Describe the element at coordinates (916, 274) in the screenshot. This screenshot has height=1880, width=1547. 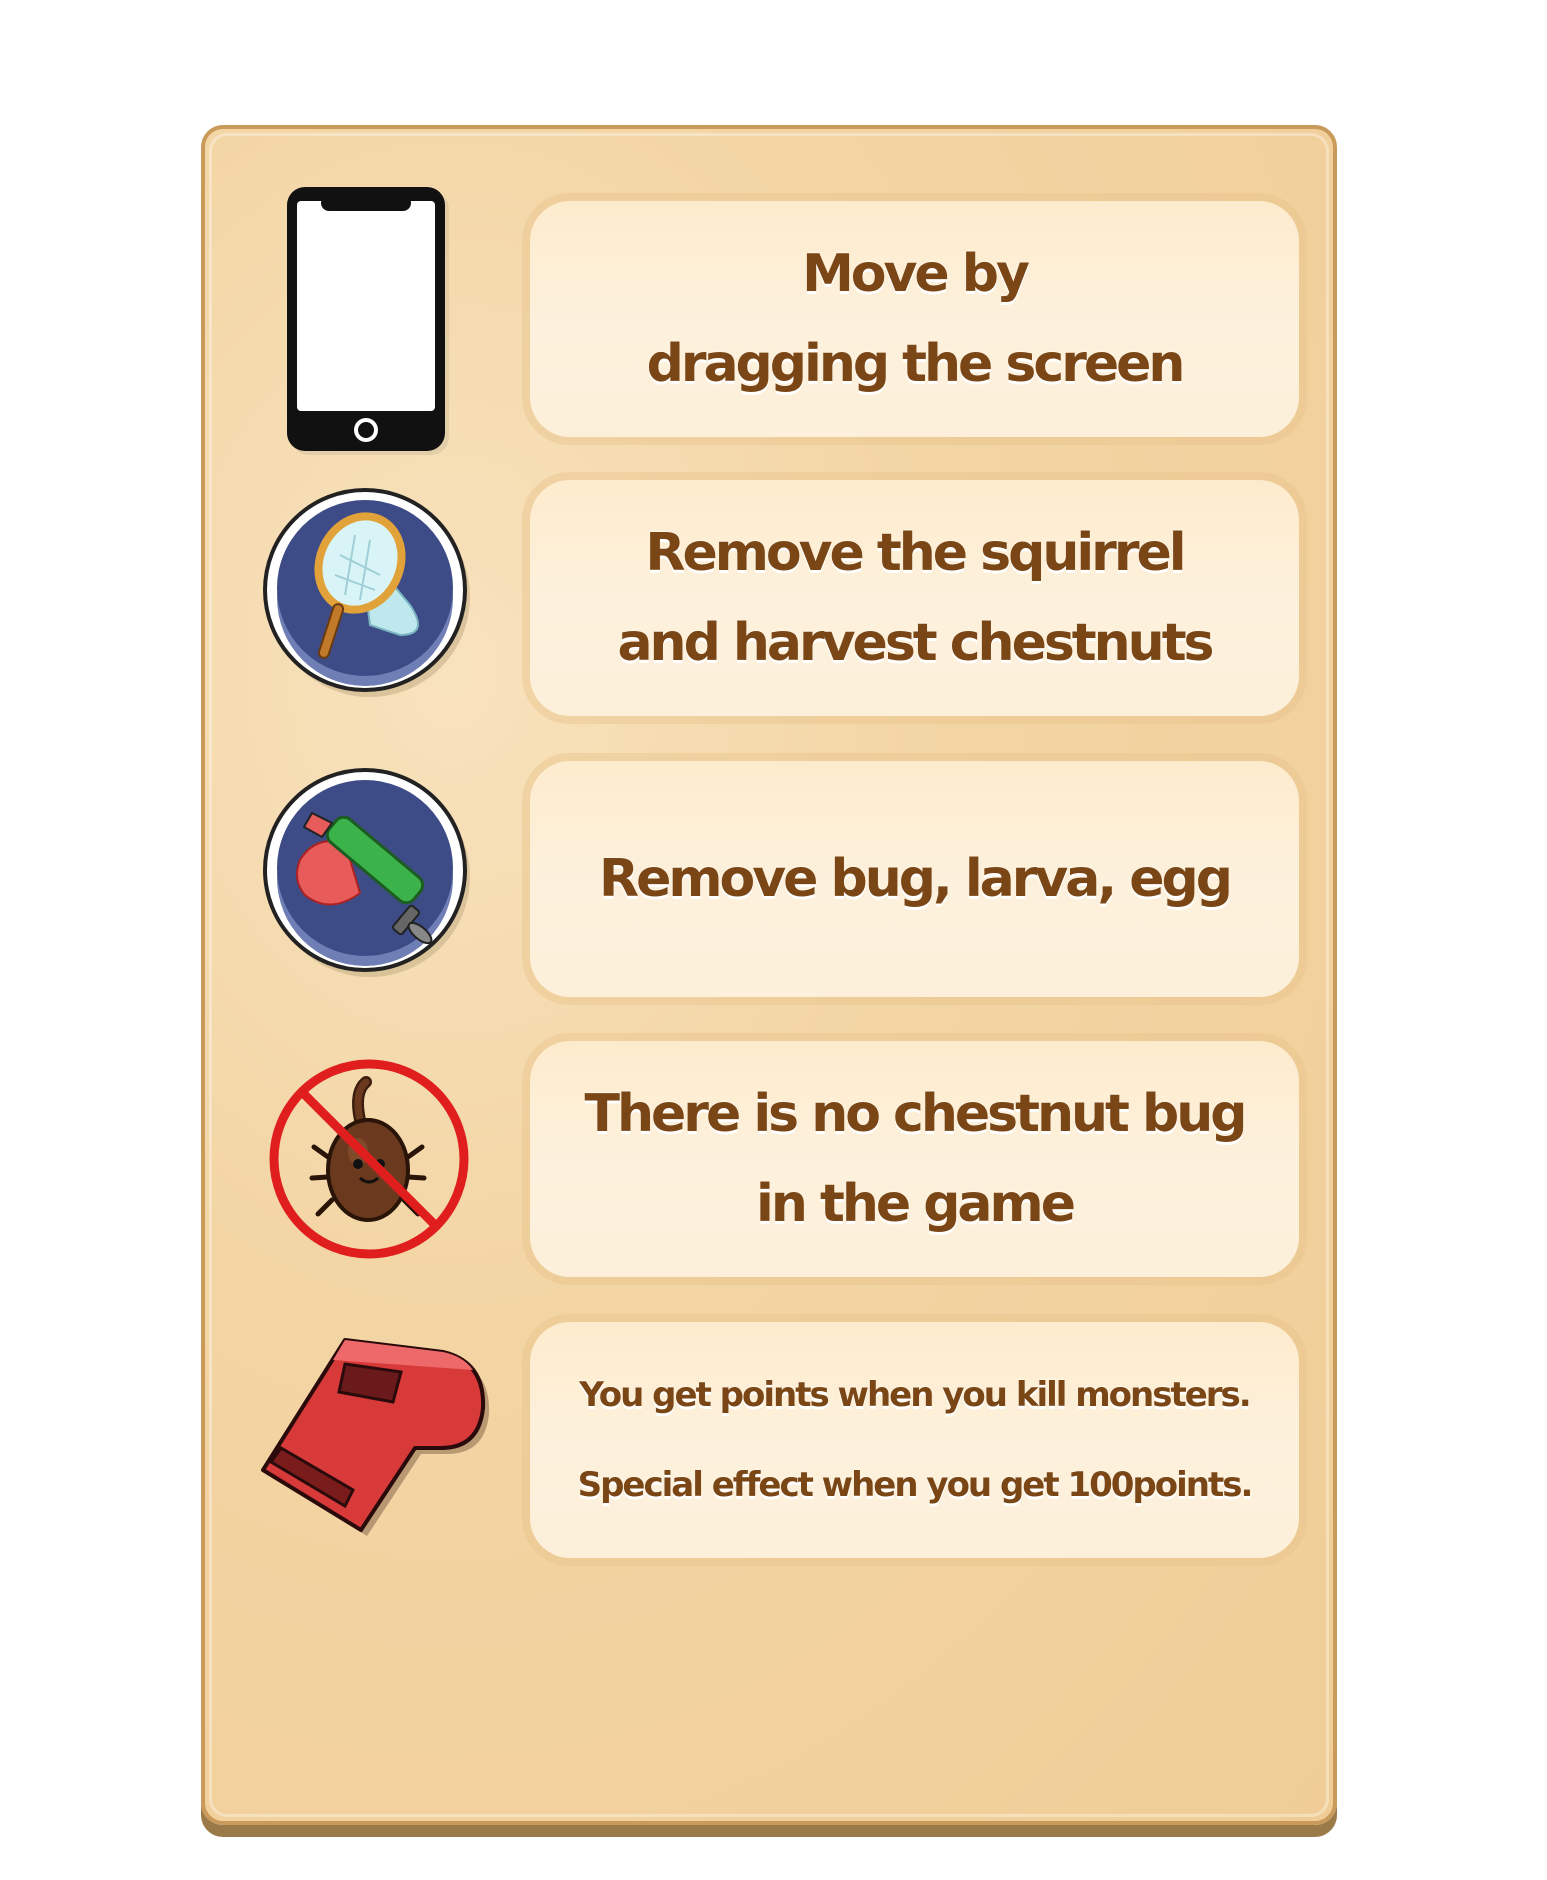
I see `instruction-line: Move by` at that location.